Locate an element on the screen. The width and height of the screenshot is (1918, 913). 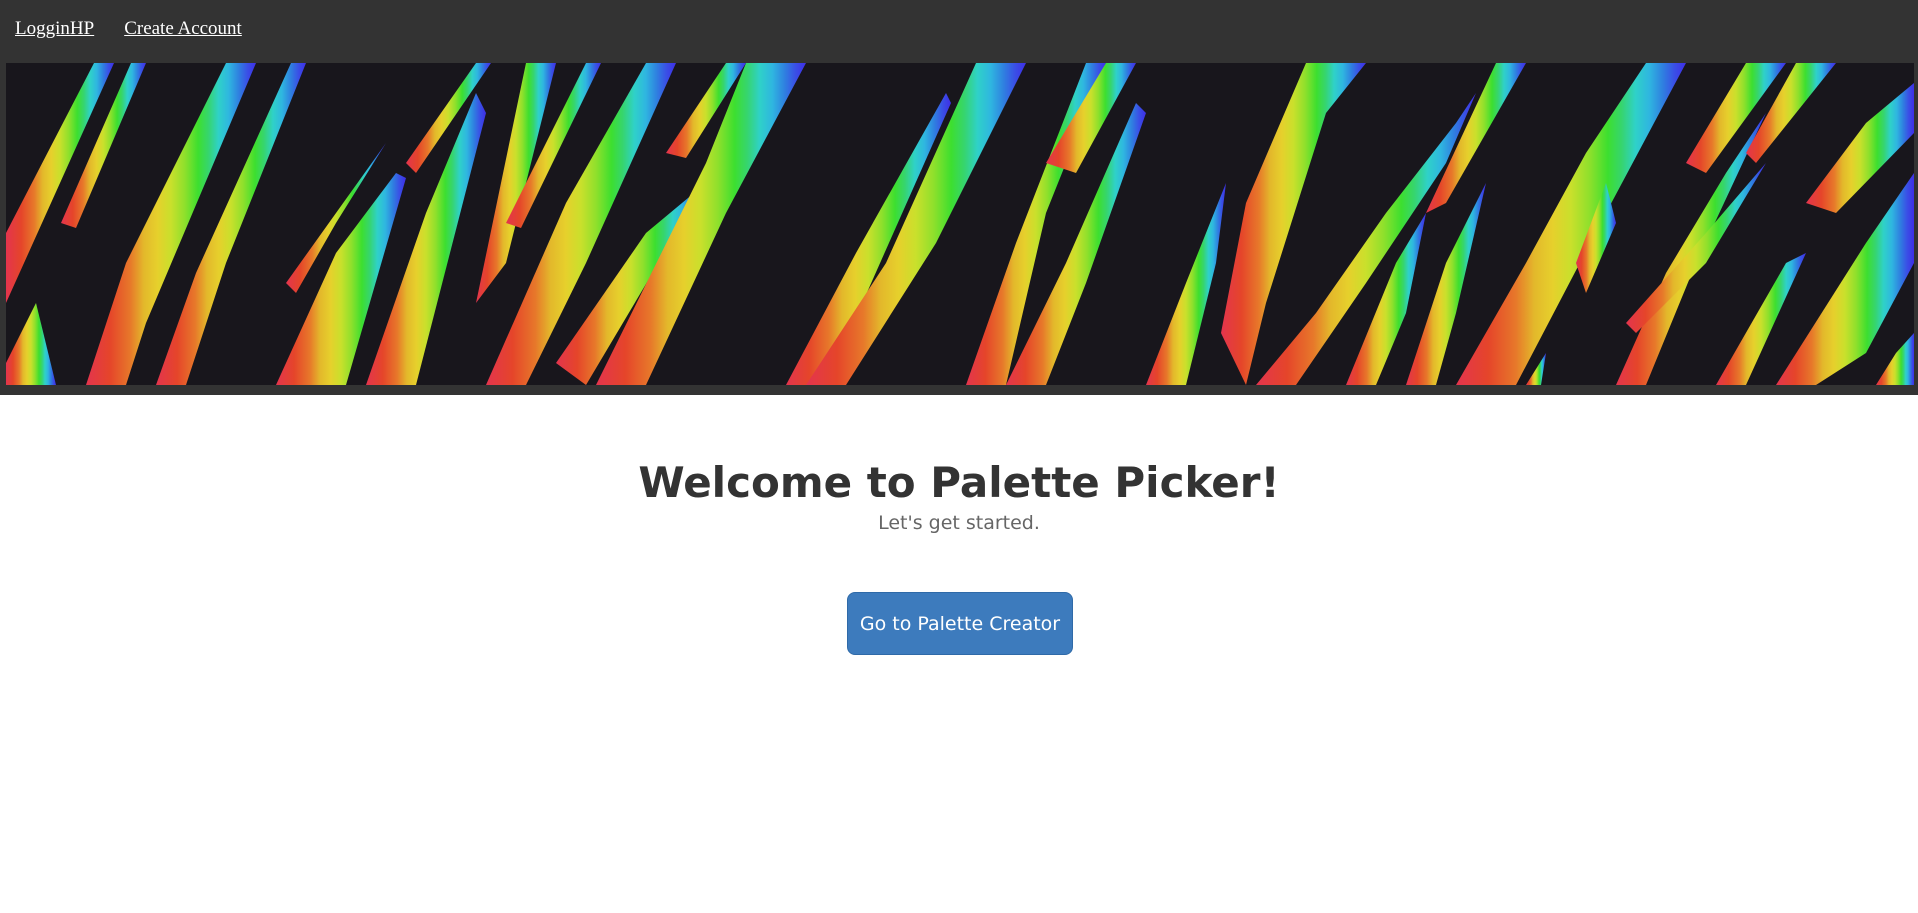
page-subtitle: Let's get started. is located at coordinates (959, 523).